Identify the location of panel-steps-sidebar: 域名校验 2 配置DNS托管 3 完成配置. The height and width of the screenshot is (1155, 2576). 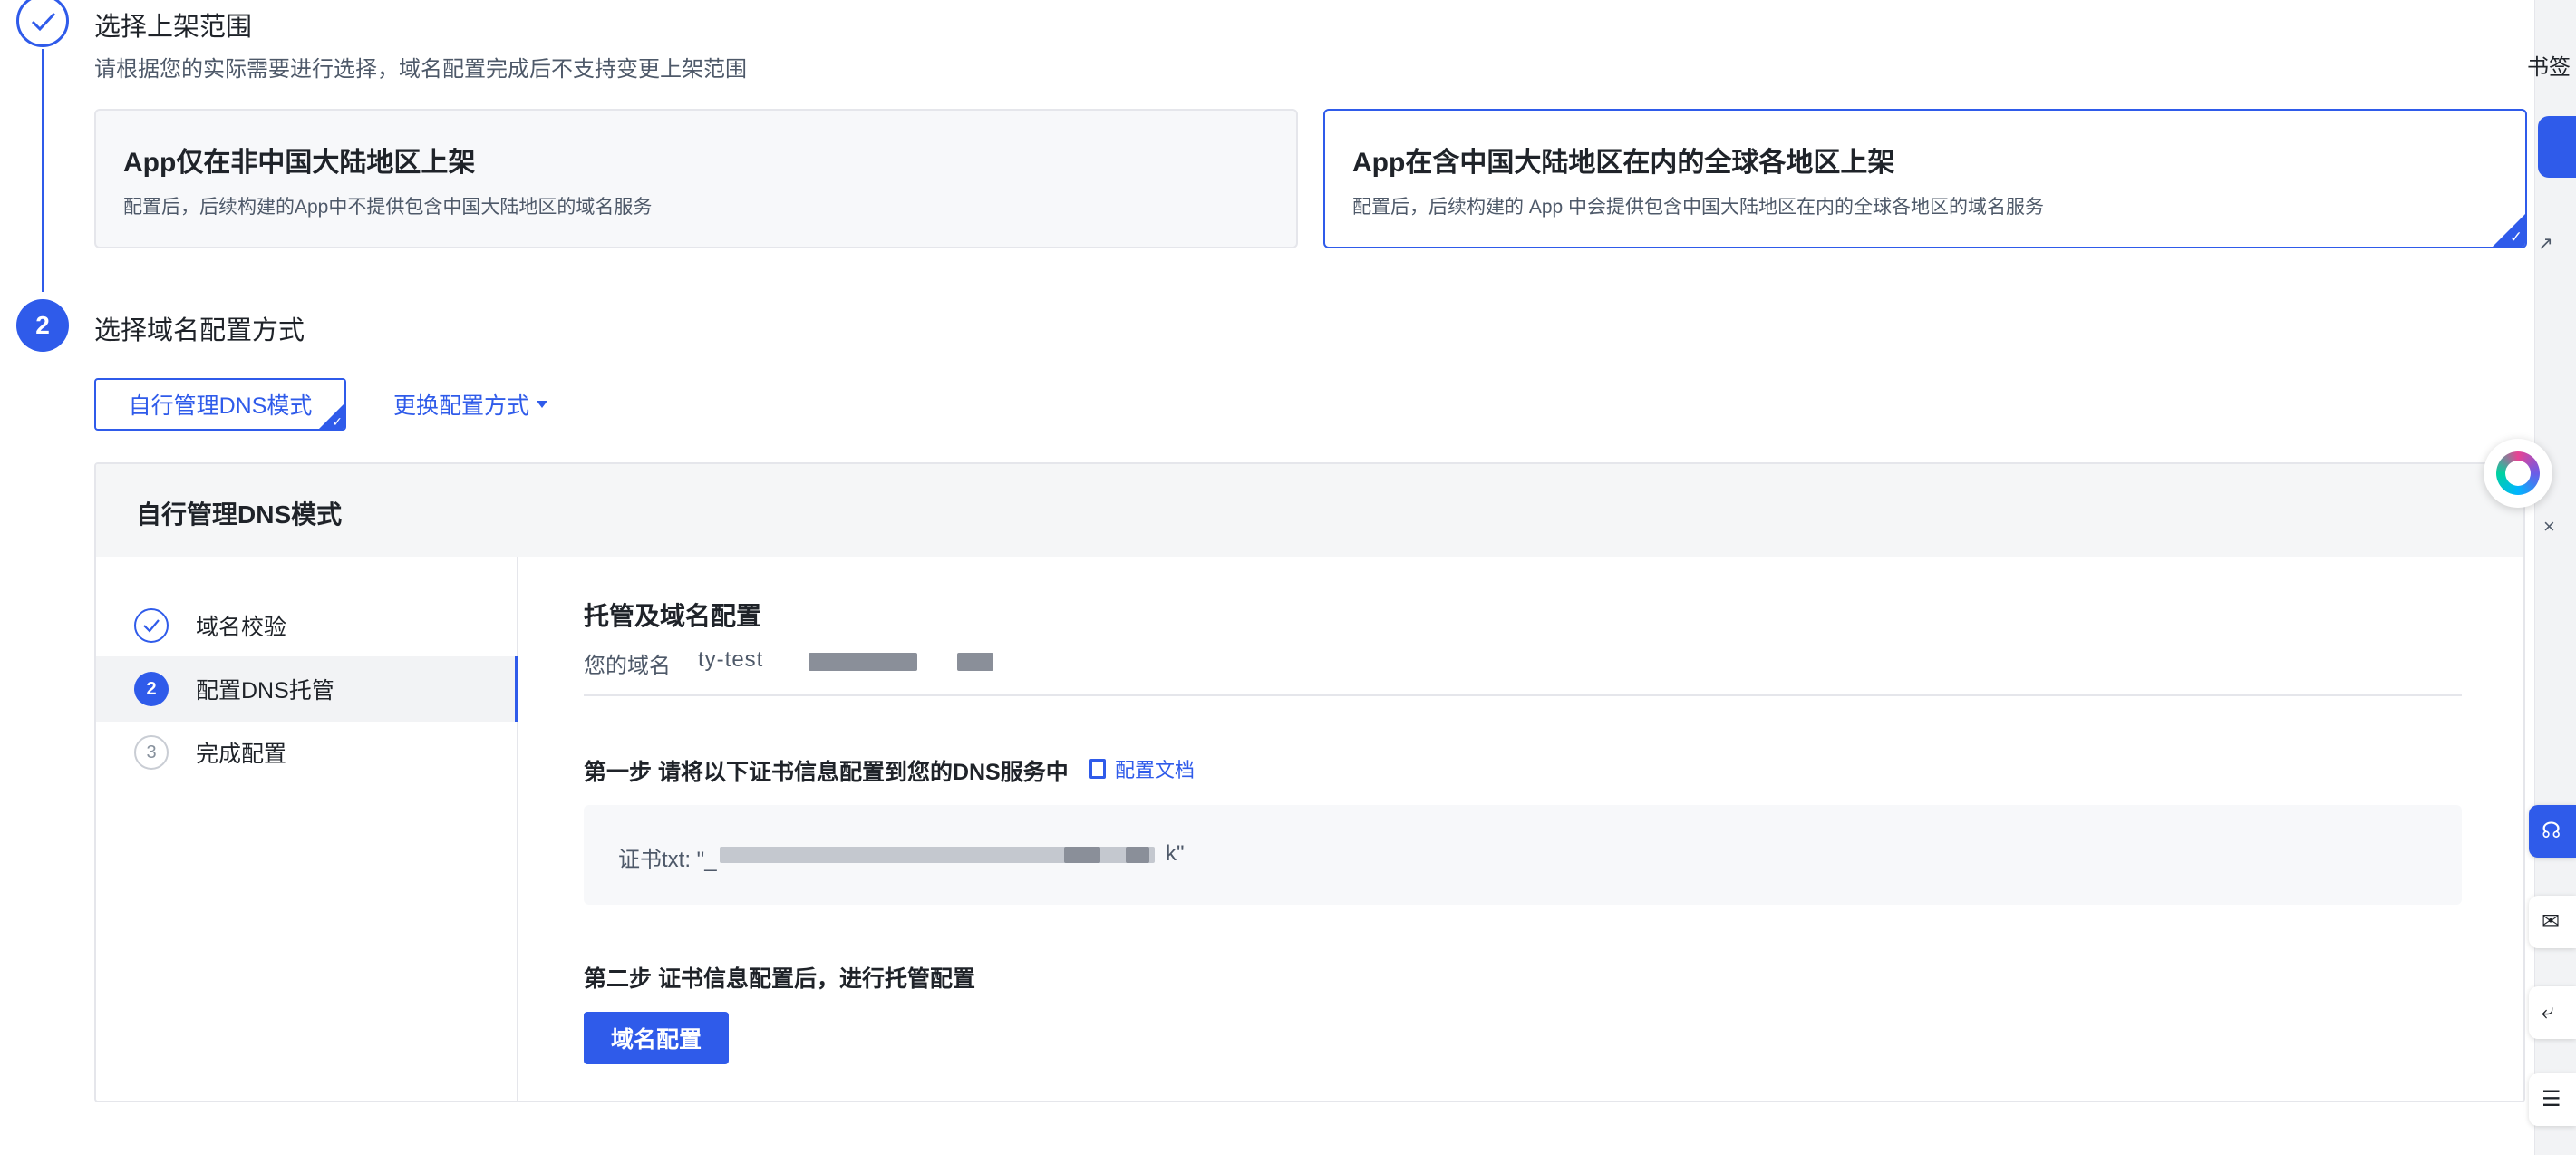
(307, 829).